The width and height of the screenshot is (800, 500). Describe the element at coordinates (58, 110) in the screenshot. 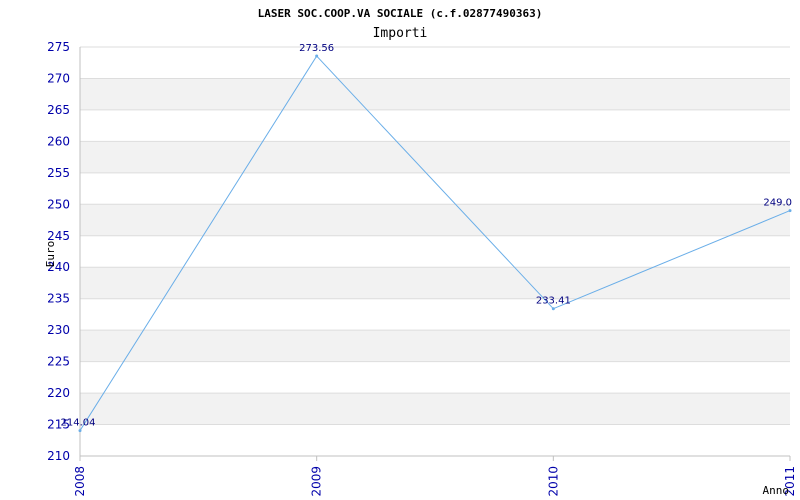

I see `y-tick-label: 265` at that location.